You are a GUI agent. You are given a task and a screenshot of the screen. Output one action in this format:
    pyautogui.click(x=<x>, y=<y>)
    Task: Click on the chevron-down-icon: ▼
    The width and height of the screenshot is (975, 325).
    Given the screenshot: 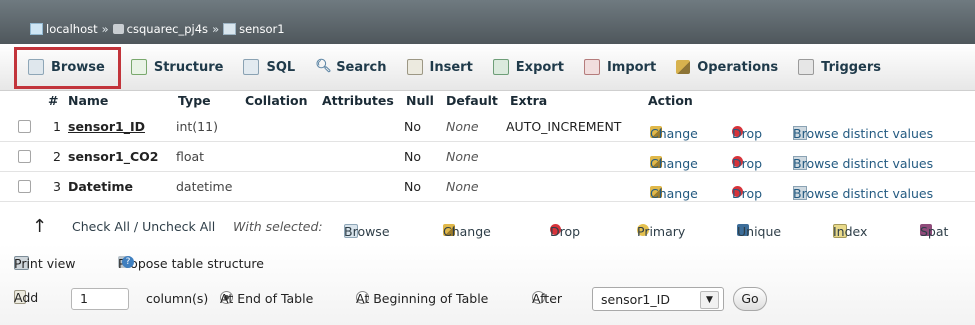 What is the action you would take?
    pyautogui.click(x=709, y=300)
    